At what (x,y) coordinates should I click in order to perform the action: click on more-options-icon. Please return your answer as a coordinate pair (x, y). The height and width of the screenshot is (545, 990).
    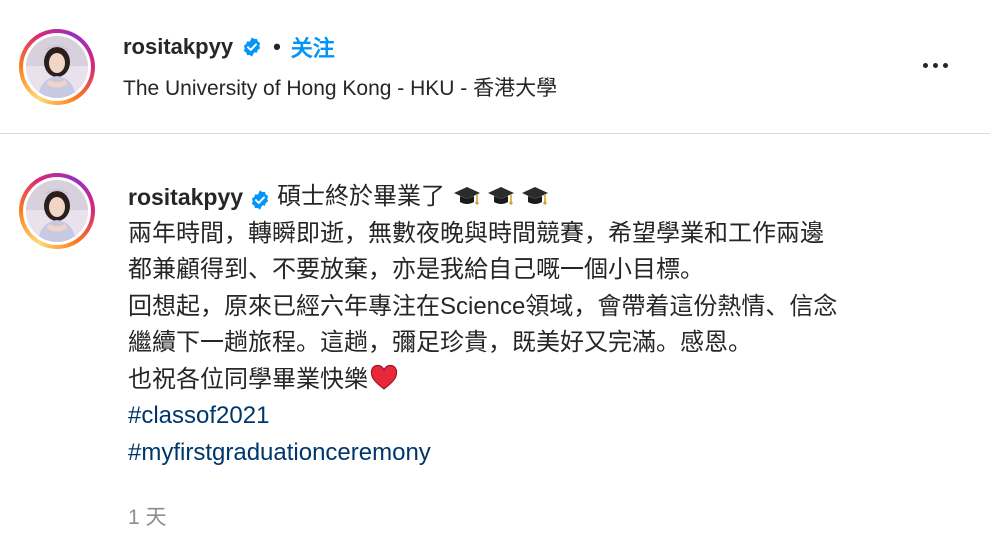
    Looking at the image, I should click on (935, 65).